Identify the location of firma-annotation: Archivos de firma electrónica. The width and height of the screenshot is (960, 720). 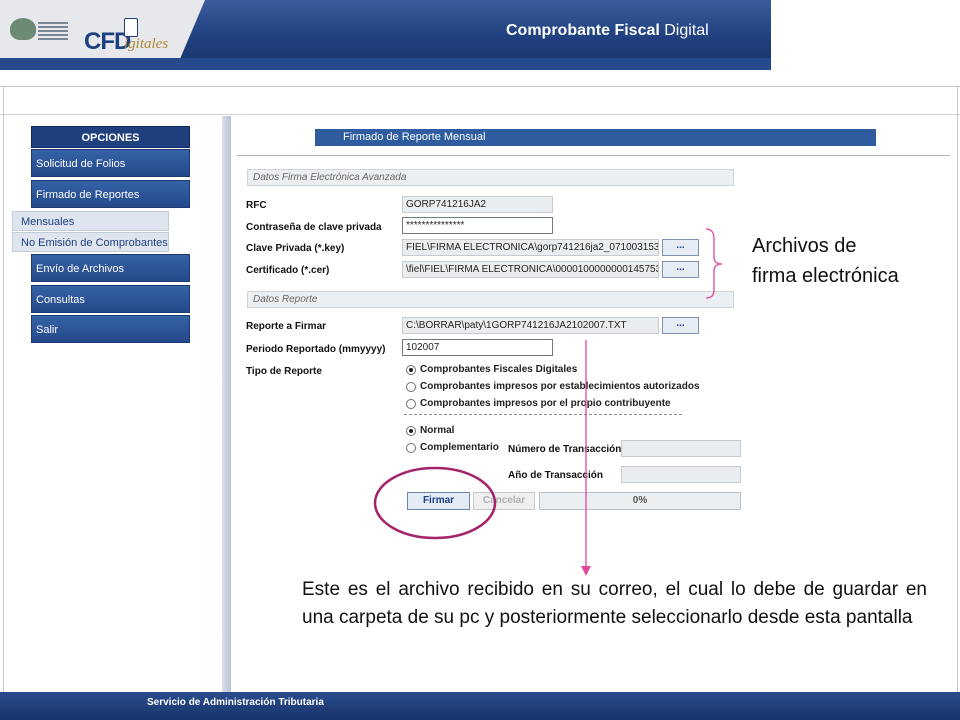
(825, 261).